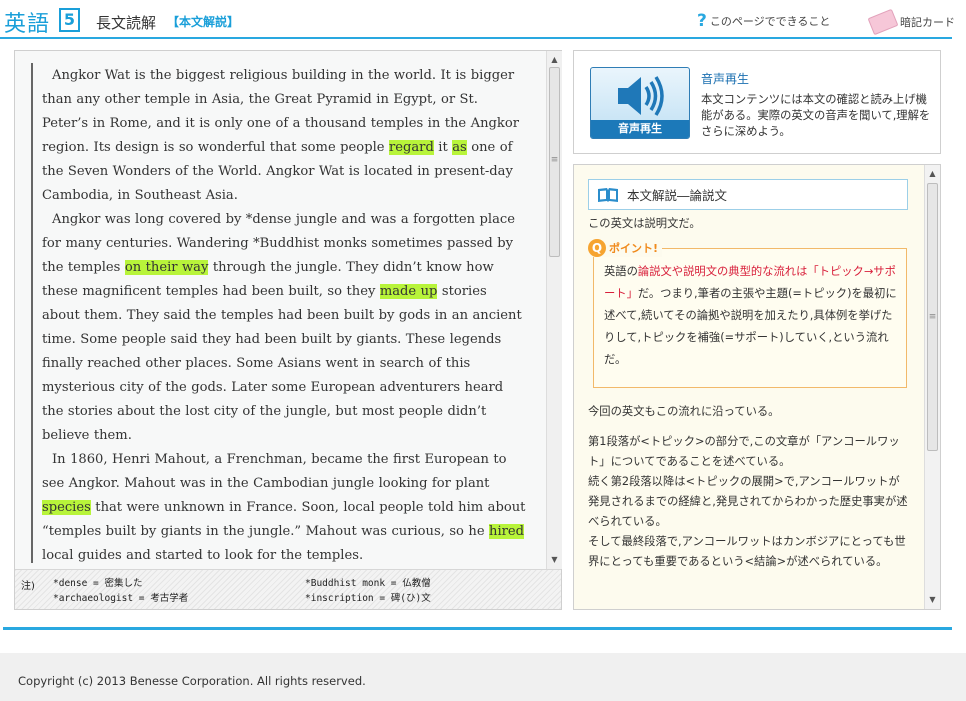  Describe the element at coordinates (166, 267) in the screenshot. I see `highlighted-phrase: on their way` at that location.